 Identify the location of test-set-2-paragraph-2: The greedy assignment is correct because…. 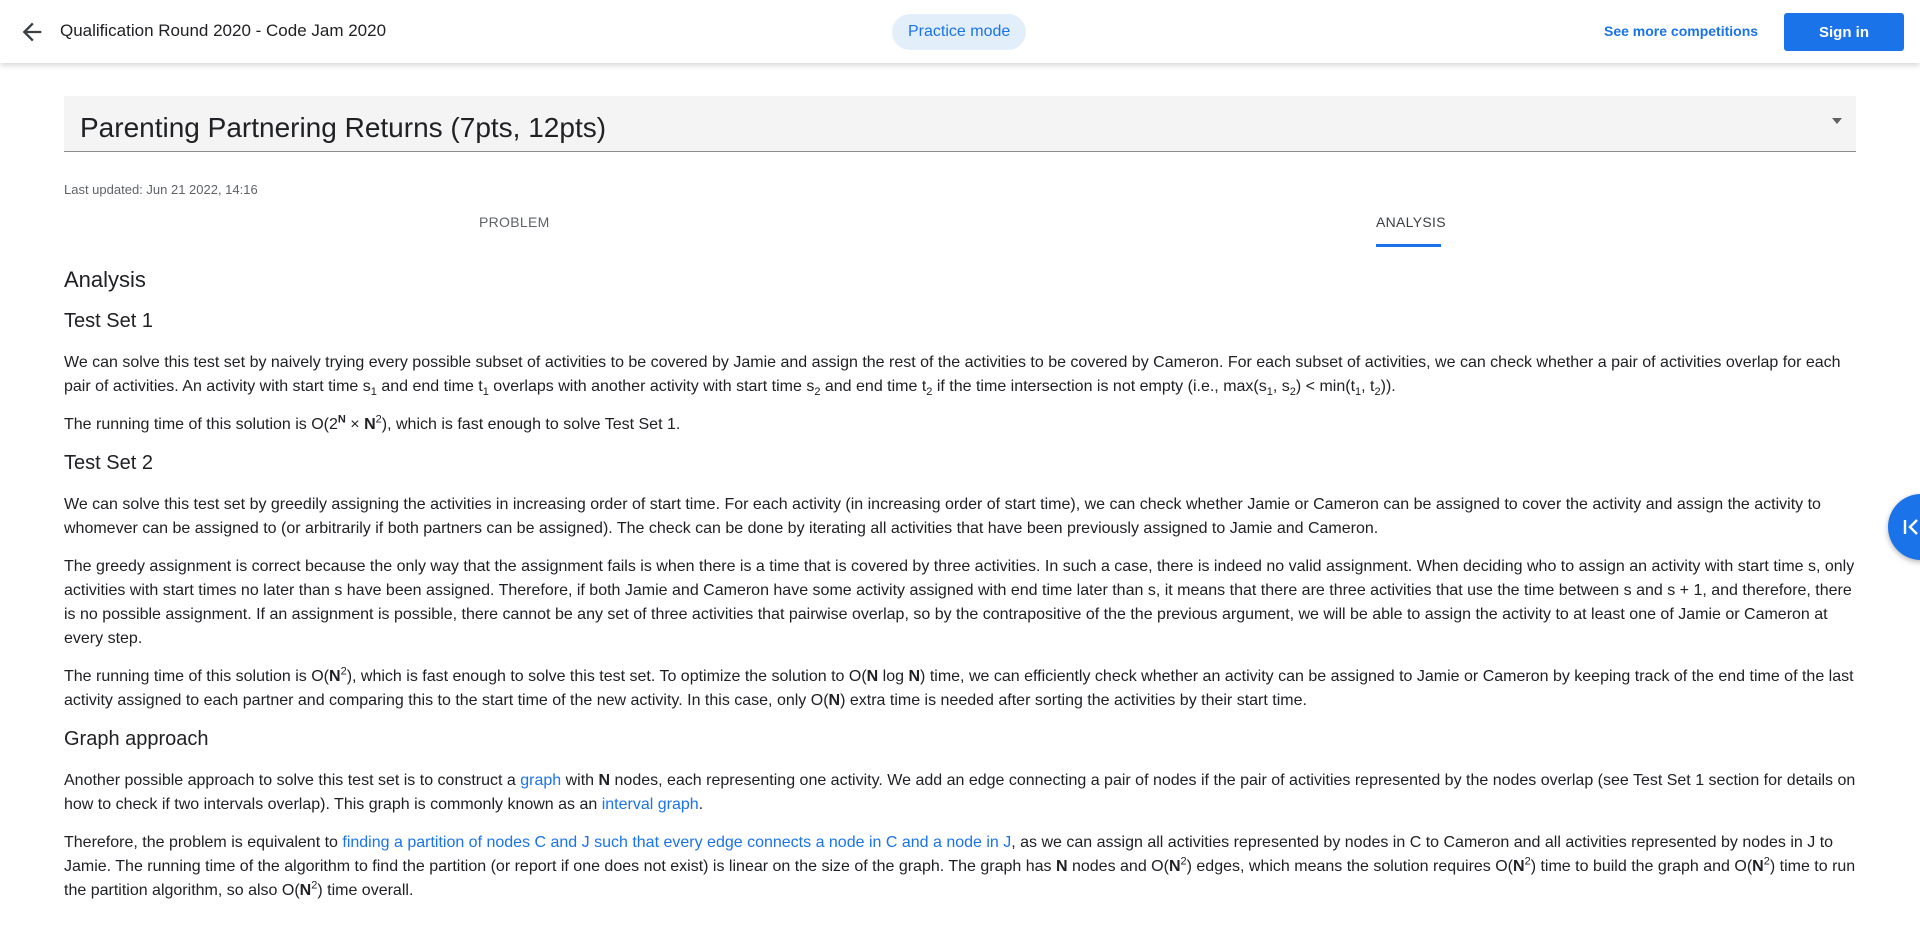
(959, 602).